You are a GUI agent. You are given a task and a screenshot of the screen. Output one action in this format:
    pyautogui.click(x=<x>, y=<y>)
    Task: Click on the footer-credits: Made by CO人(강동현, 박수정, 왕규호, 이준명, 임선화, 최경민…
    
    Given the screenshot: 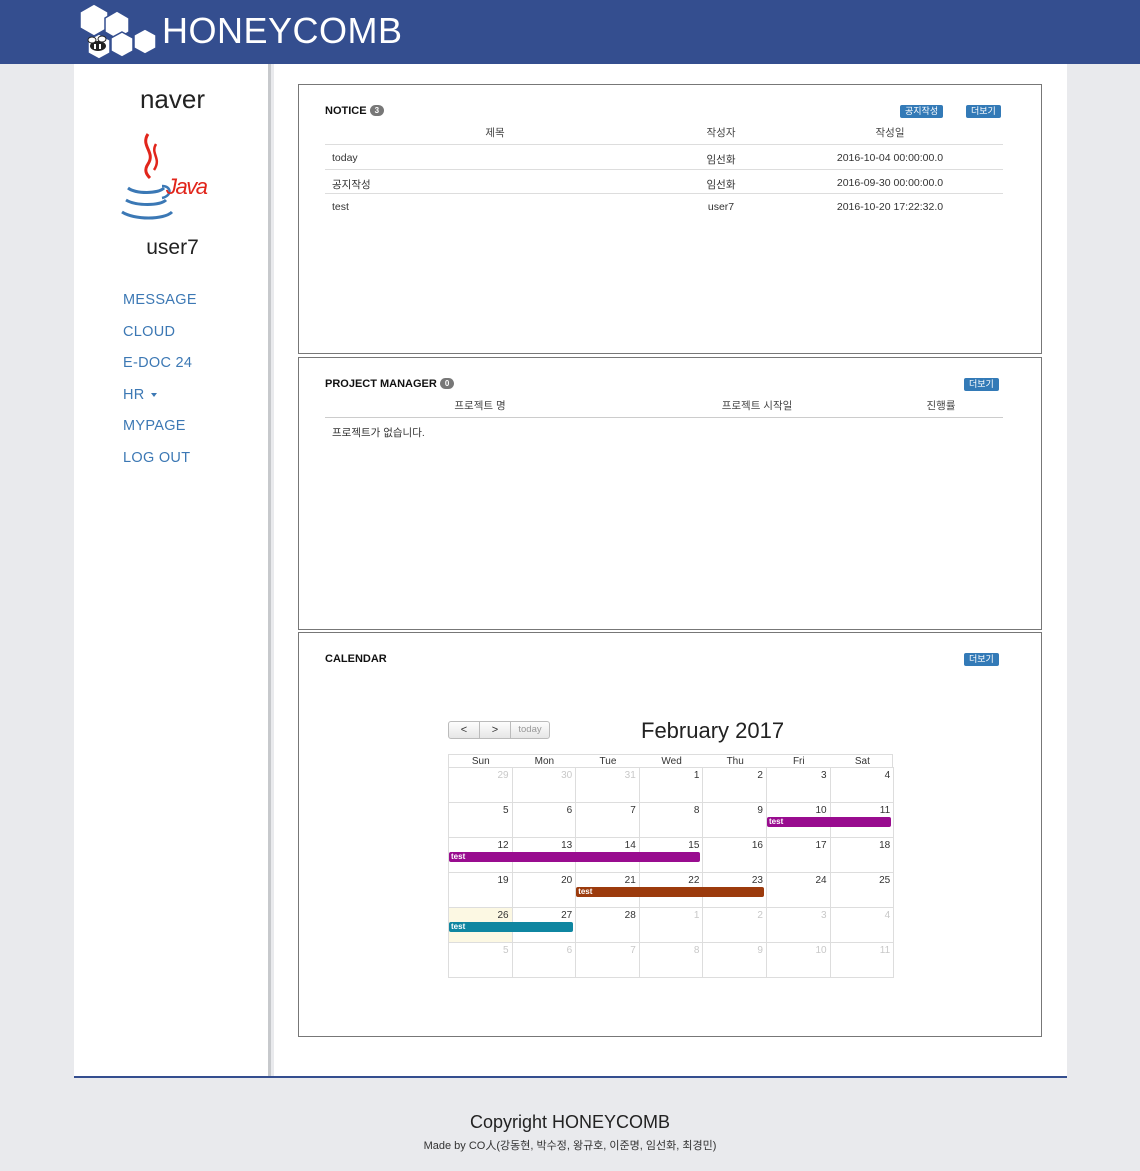 What is the action you would take?
    pyautogui.click(x=570, y=1146)
    